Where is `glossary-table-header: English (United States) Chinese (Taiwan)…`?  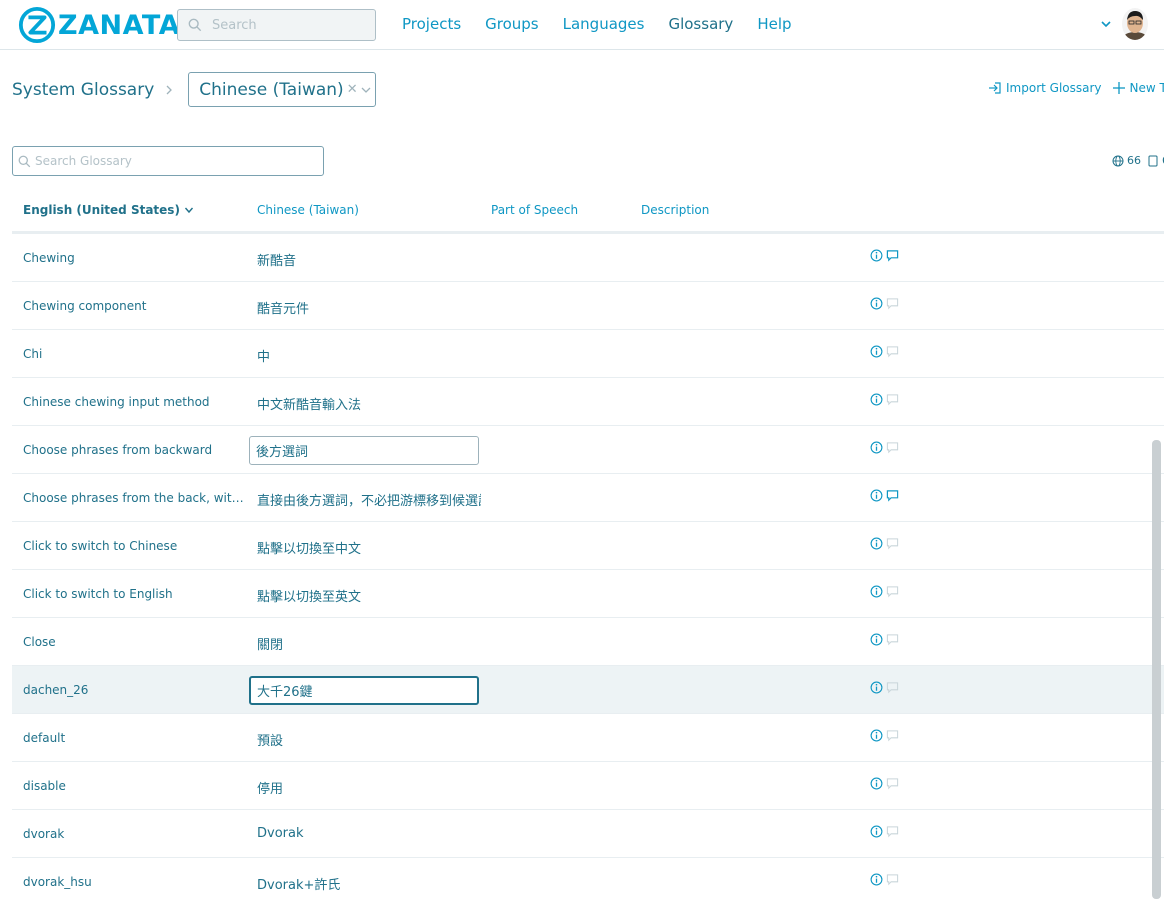 glossary-table-header: English (United States) Chinese (Taiwan)… is located at coordinates (588, 212).